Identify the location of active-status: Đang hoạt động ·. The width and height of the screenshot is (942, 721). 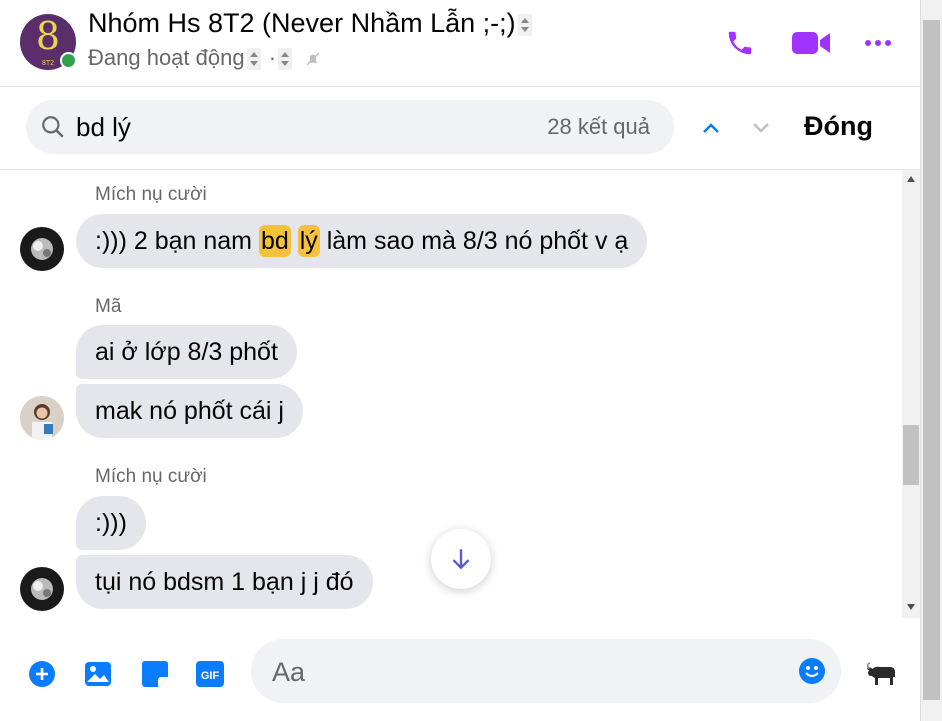
(205, 58).